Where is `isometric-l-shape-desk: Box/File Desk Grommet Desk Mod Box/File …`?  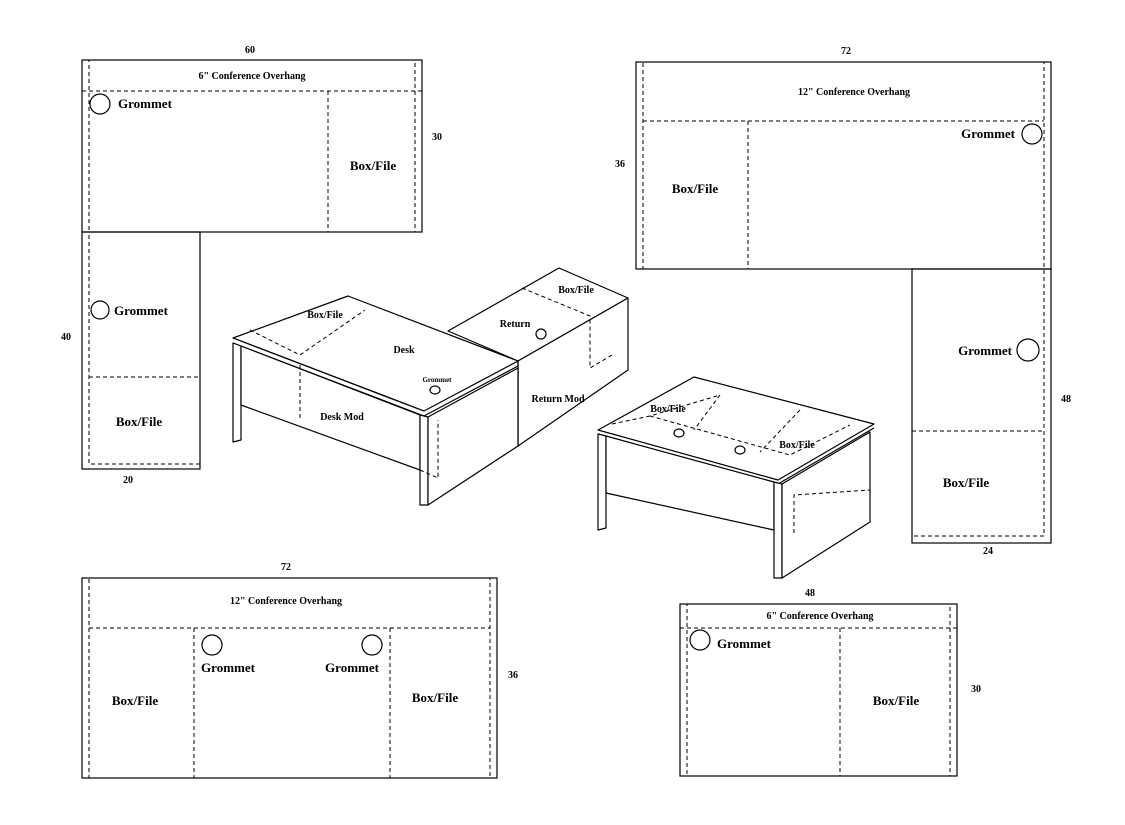
isometric-l-shape-desk: Box/File Desk Grommet Desk Mod Box/File … is located at coordinates (430, 386).